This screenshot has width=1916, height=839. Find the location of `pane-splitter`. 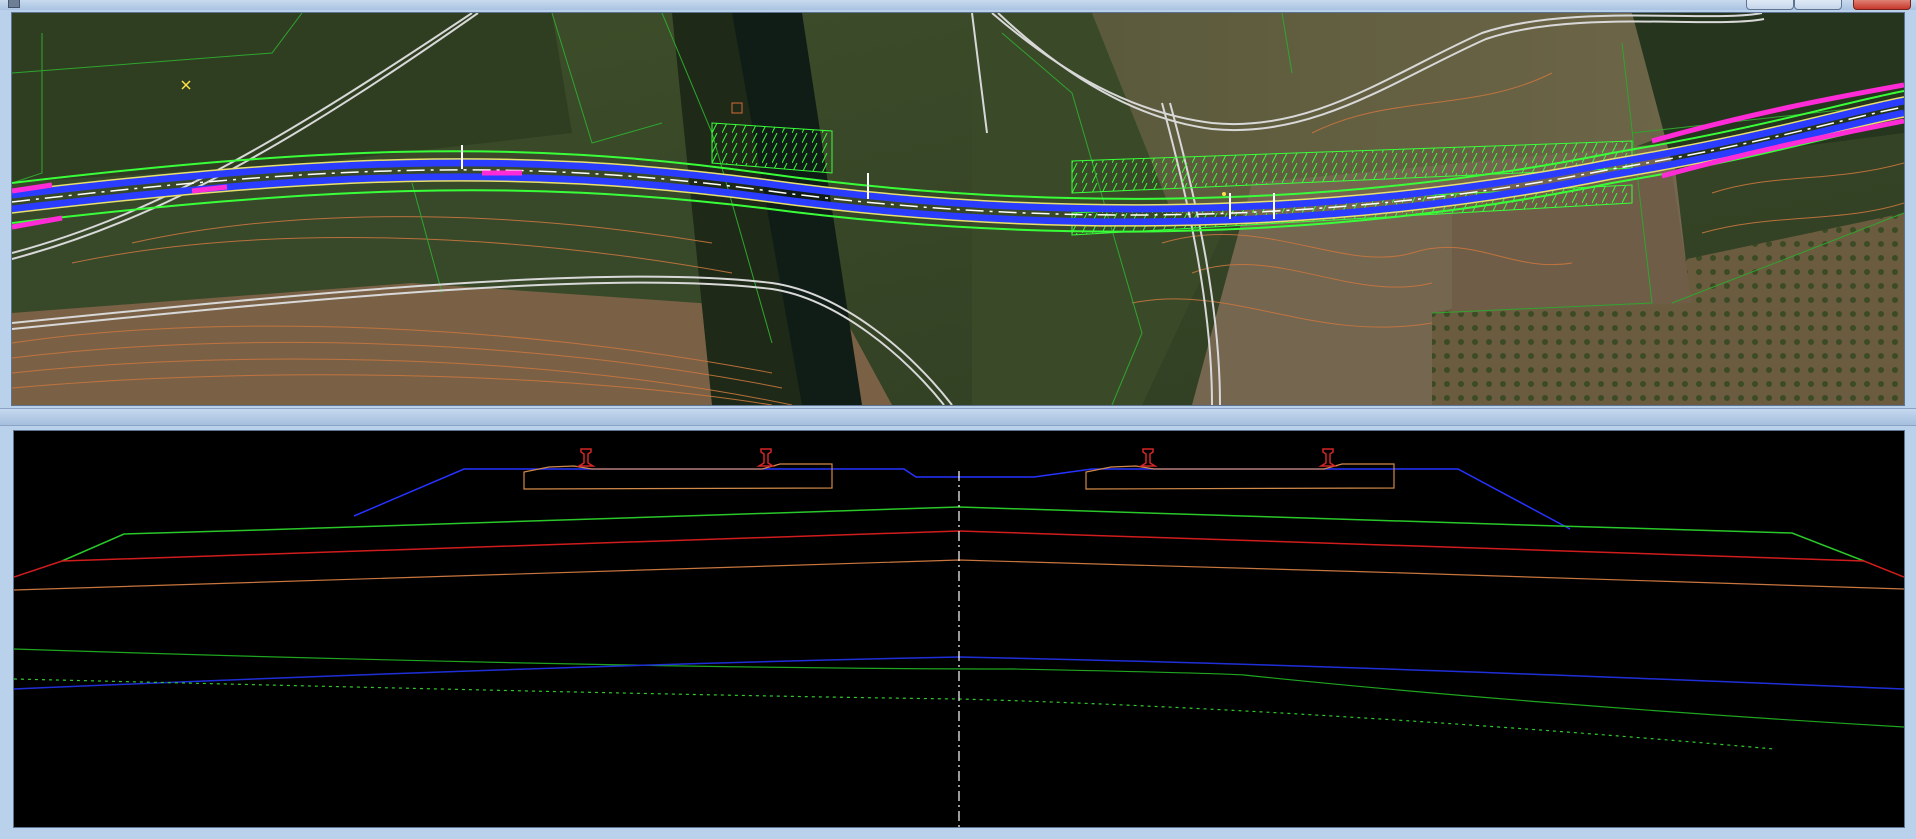

pane-splitter is located at coordinates (958, 417).